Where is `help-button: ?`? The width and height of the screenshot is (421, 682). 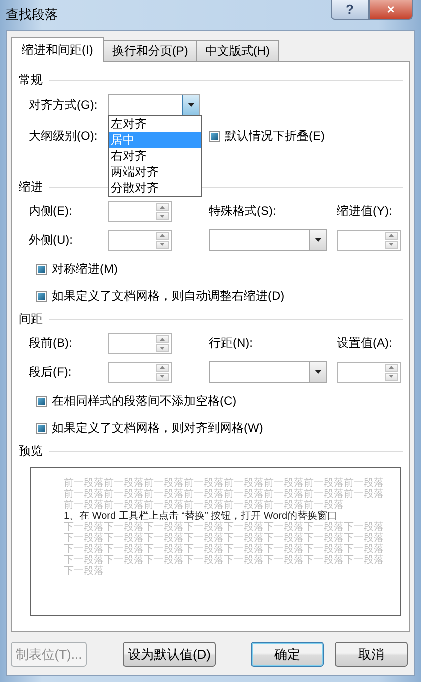
help-button: ? is located at coordinates (350, 10).